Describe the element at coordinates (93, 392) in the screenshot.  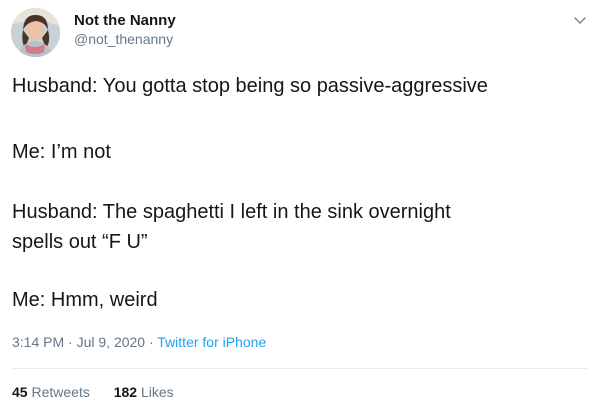
I see `tweet-stats: 45 Retweets 182 Likes` at that location.